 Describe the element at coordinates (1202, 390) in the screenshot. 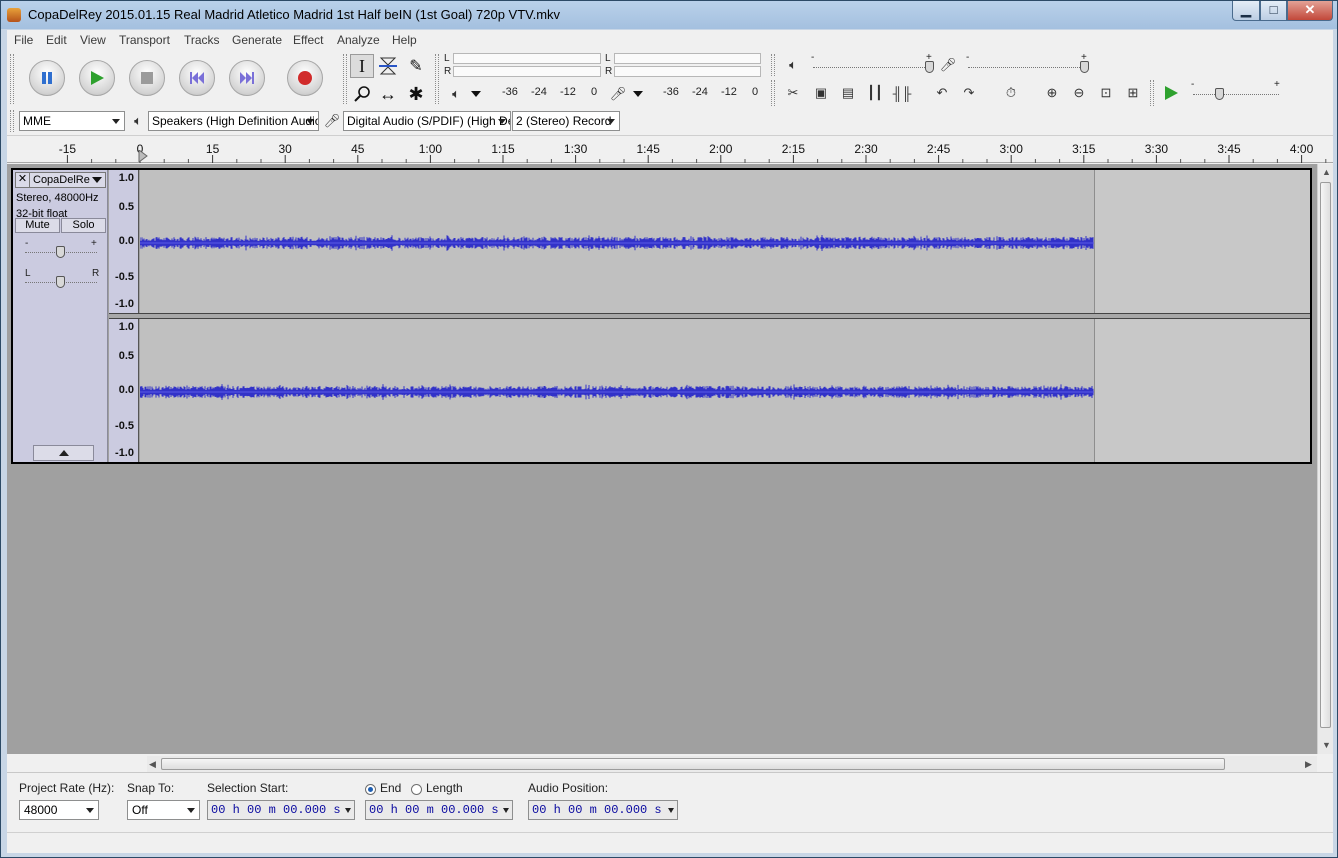

I see `empty-track-region` at that location.